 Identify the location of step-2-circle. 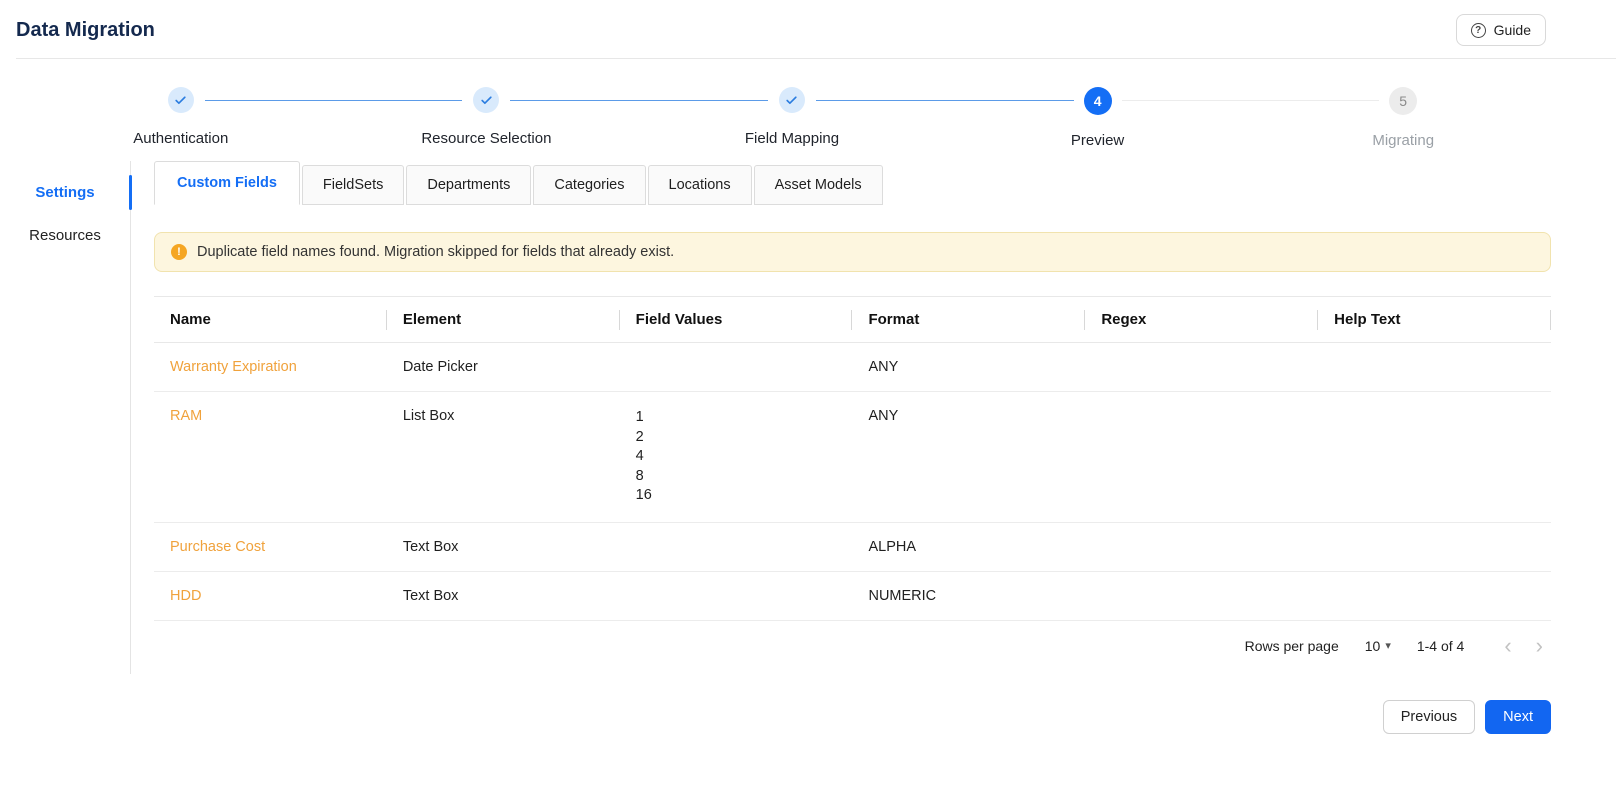
(486, 100).